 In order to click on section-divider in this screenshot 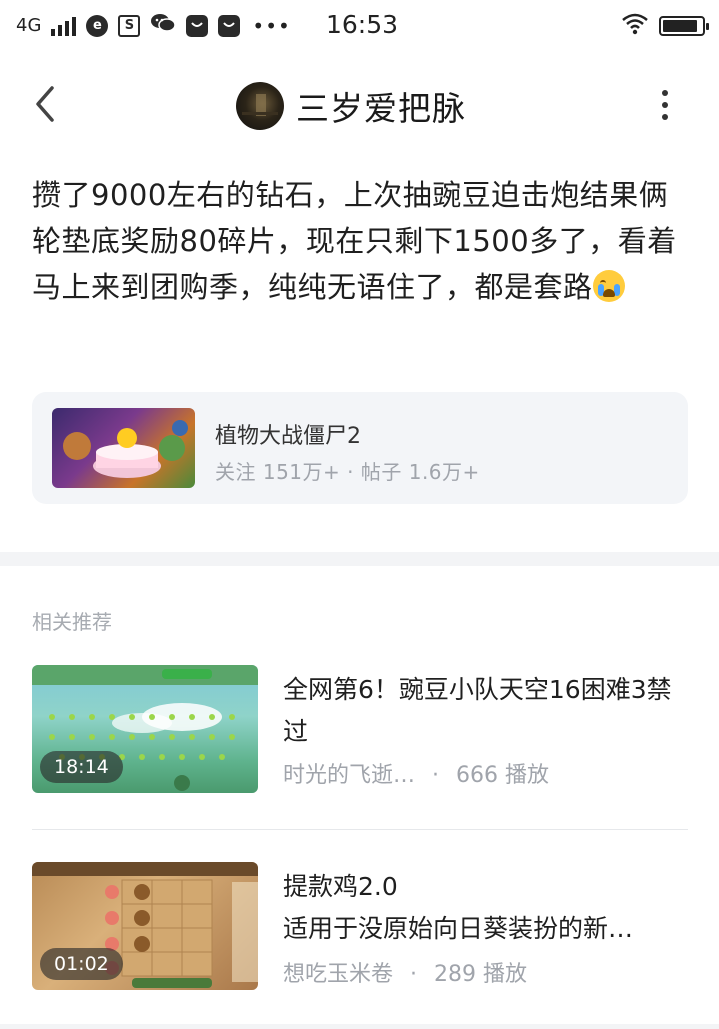, I will do `click(359, 559)`.